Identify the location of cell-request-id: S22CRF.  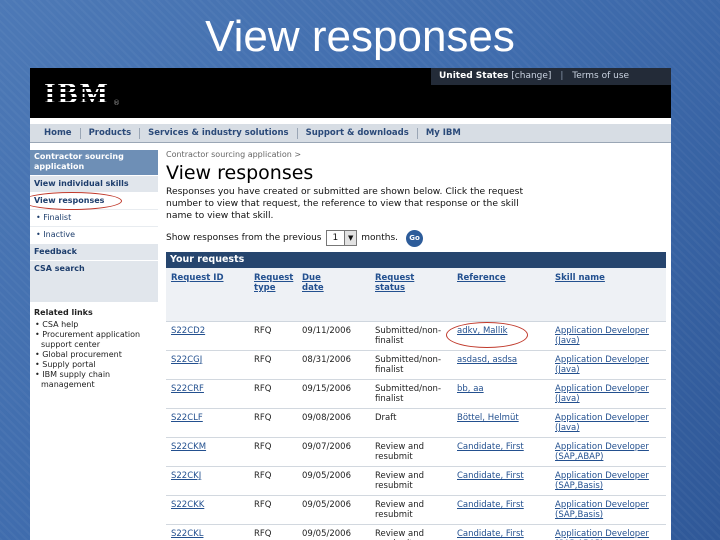
(211, 389).